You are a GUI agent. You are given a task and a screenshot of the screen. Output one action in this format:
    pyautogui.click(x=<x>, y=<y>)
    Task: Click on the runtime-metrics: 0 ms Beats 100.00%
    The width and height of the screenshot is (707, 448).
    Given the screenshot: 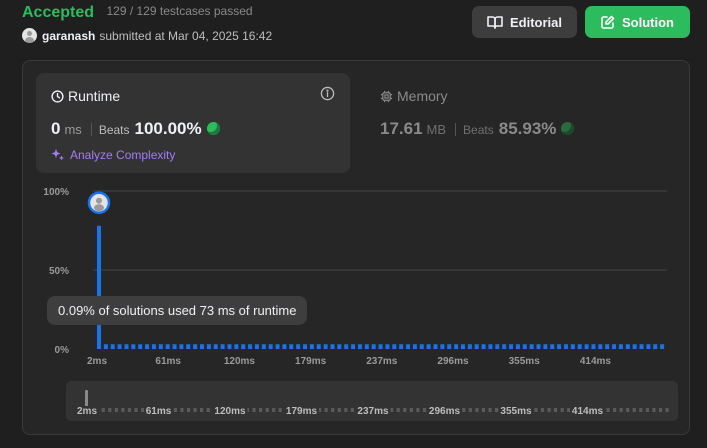 What is the action you would take?
    pyautogui.click(x=135, y=129)
    